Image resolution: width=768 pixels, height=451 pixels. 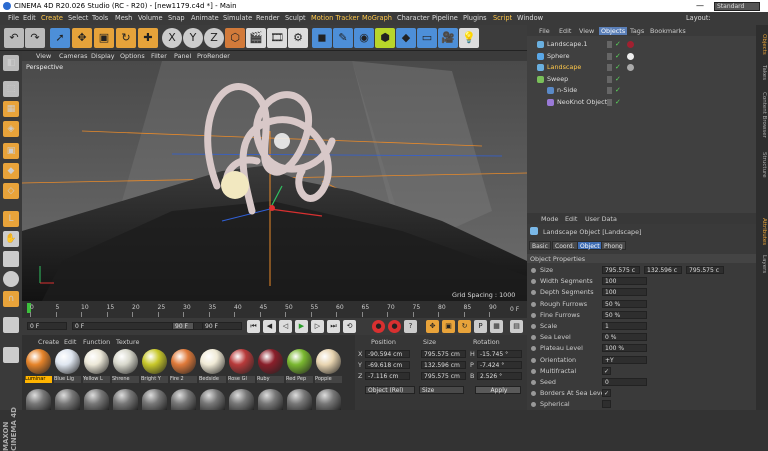 What do you see at coordinates (406, 38) in the screenshot?
I see `deformer-icon: ◆` at bounding box center [406, 38].